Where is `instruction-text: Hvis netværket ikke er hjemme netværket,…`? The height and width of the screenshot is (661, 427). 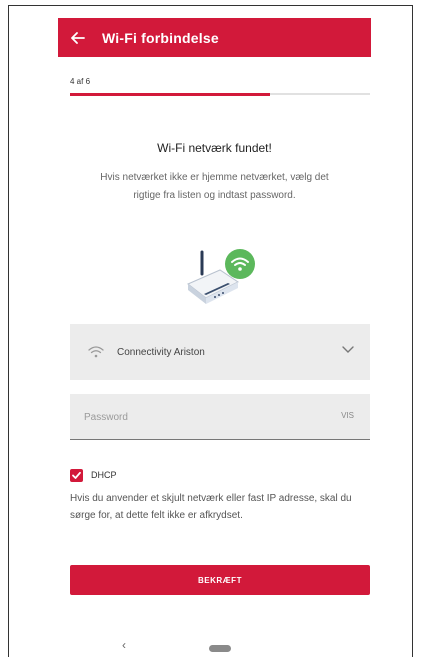 instruction-text: Hvis netværket ikke er hjemme netværket,… is located at coordinates (214, 186).